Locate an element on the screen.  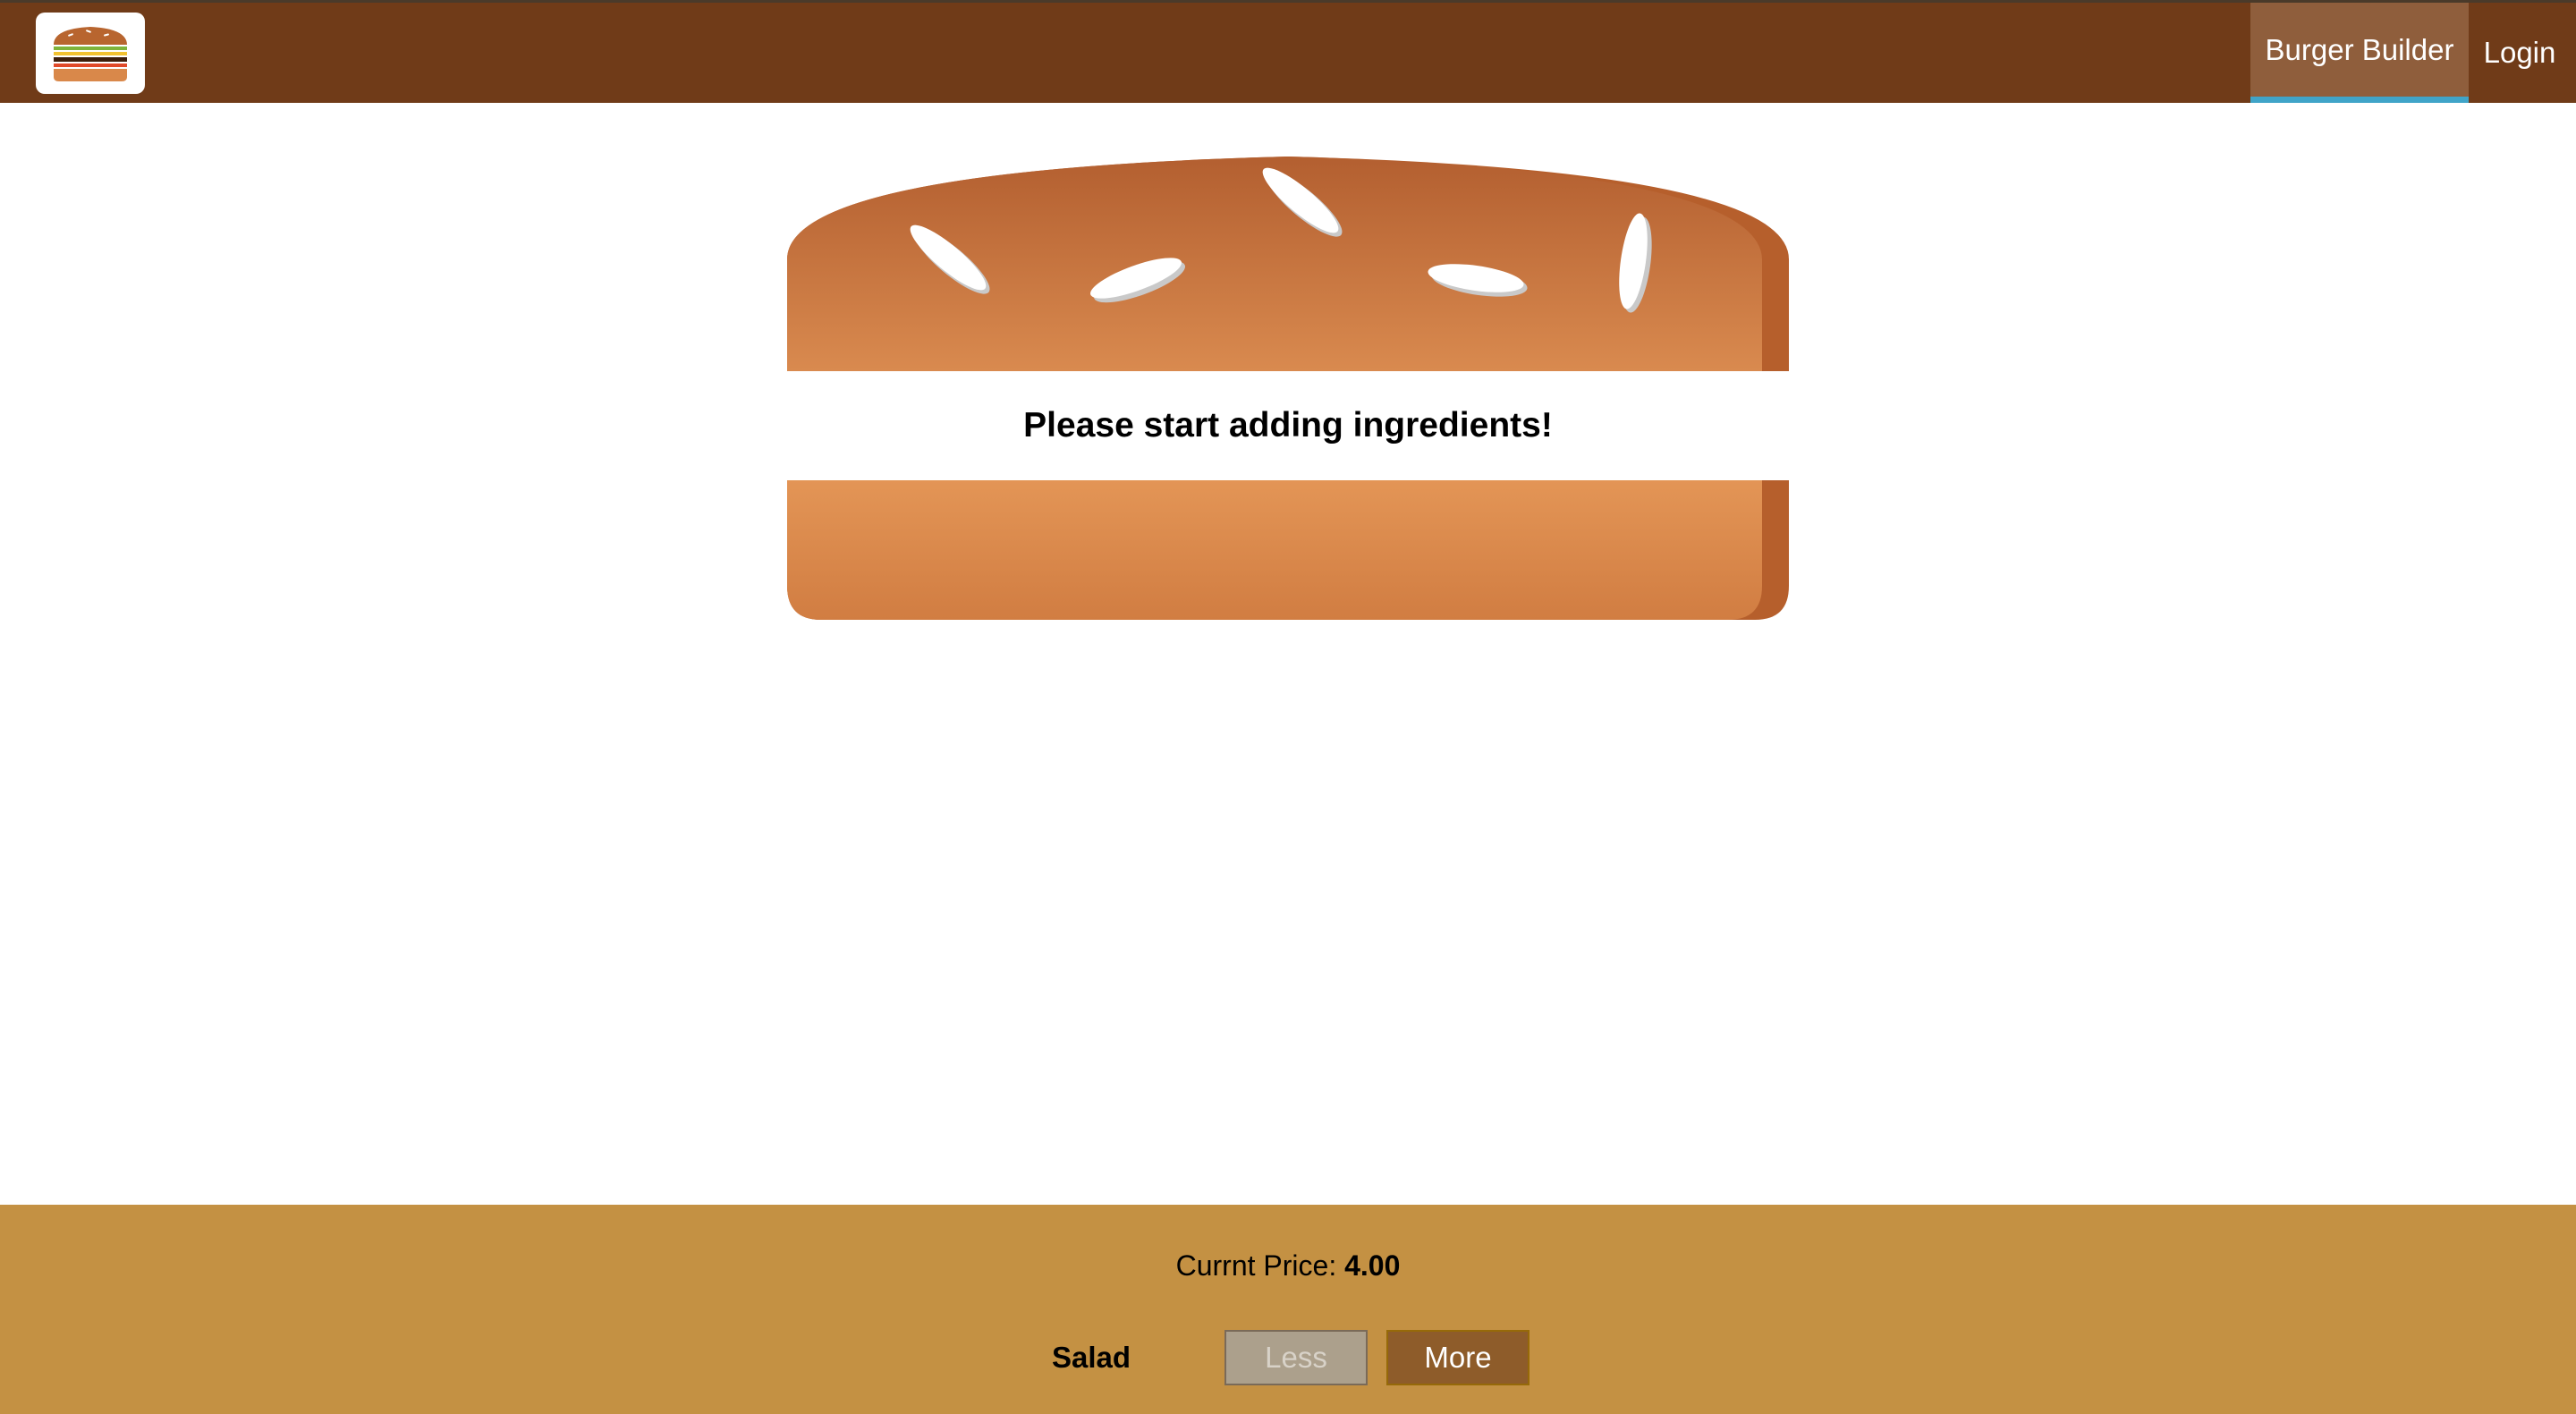
less-salad-button: Less is located at coordinates (1296, 1357).